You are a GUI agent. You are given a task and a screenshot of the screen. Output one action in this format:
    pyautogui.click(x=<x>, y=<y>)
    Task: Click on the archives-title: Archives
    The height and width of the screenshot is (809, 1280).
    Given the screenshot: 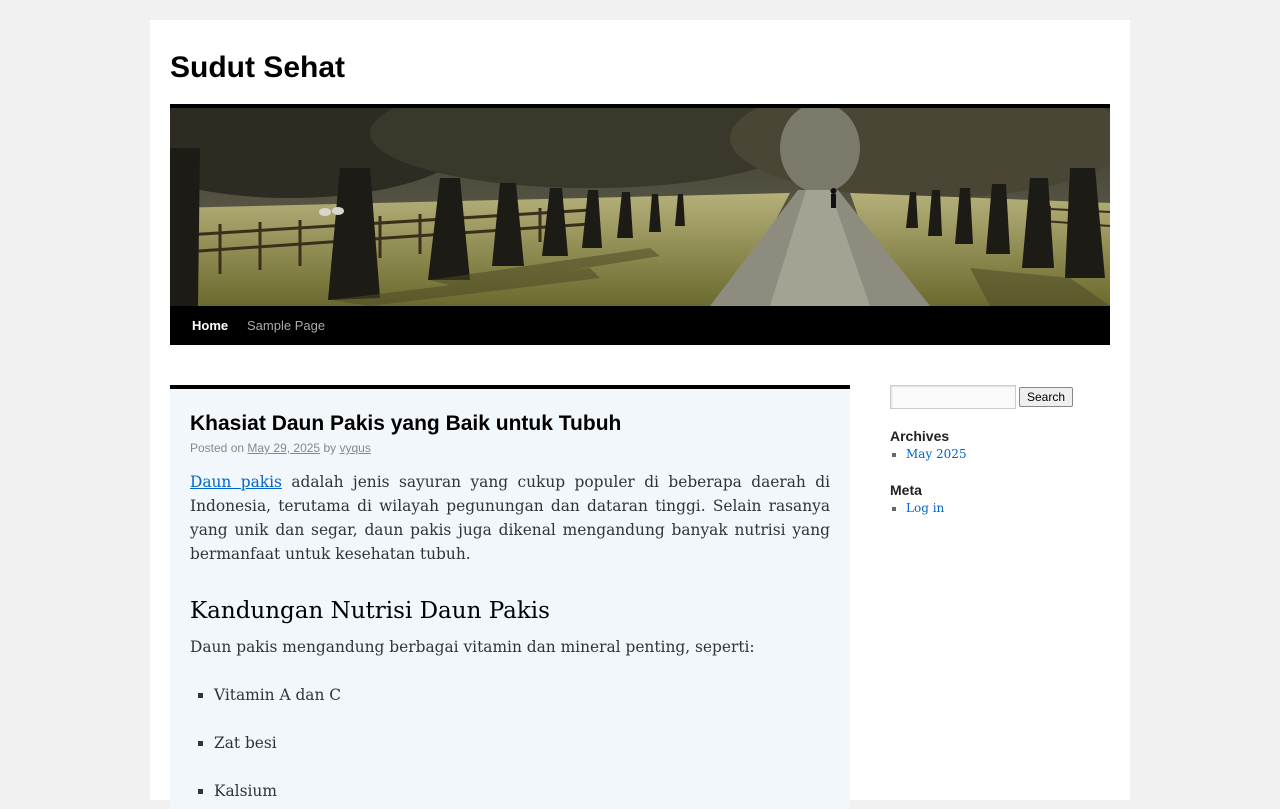 What is the action you would take?
    pyautogui.click(x=920, y=436)
    